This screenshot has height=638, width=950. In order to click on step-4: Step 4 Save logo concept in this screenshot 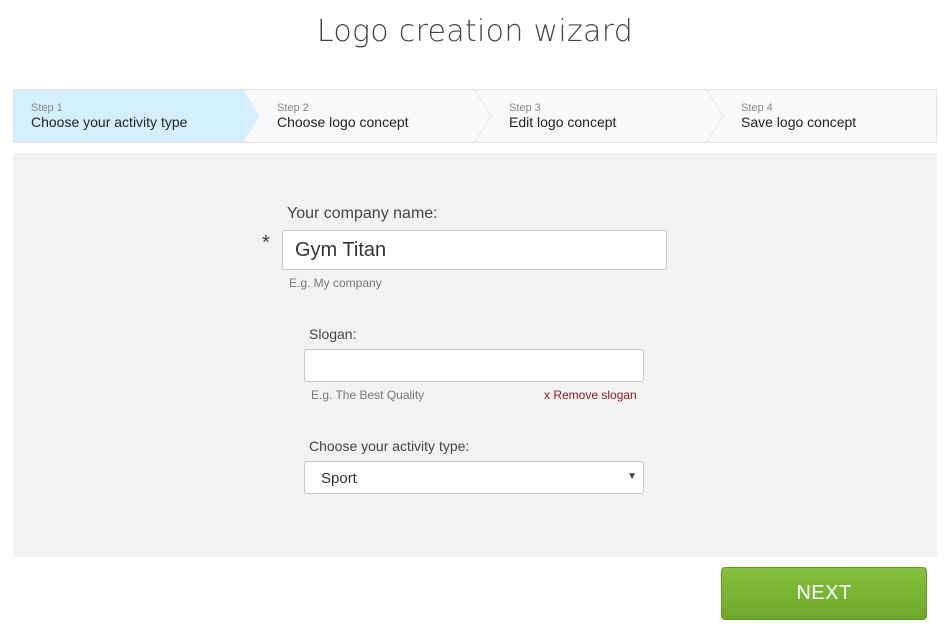, I will do `click(828, 116)`.